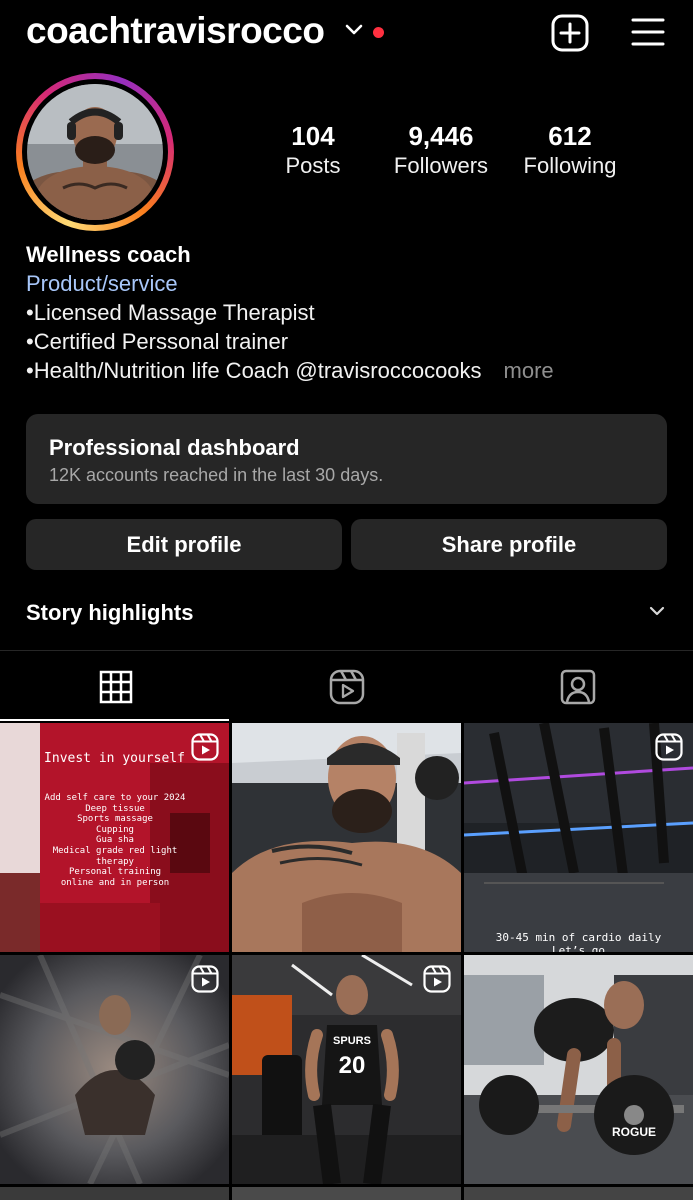 The width and height of the screenshot is (693, 1200). Describe the element at coordinates (346, 650) in the screenshot. I see `divider` at that location.